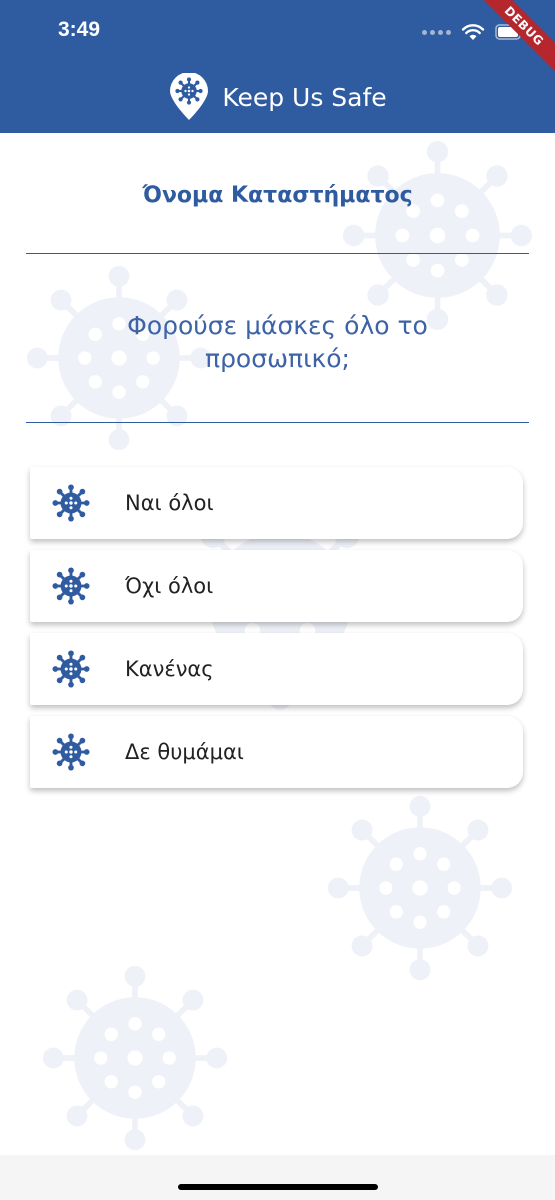 The height and width of the screenshot is (1200, 555). Describe the element at coordinates (436, 32) in the screenshot. I see `signal-icon` at that location.